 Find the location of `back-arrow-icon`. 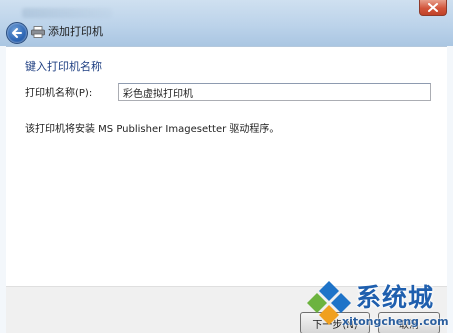

back-arrow-icon is located at coordinates (17, 33).